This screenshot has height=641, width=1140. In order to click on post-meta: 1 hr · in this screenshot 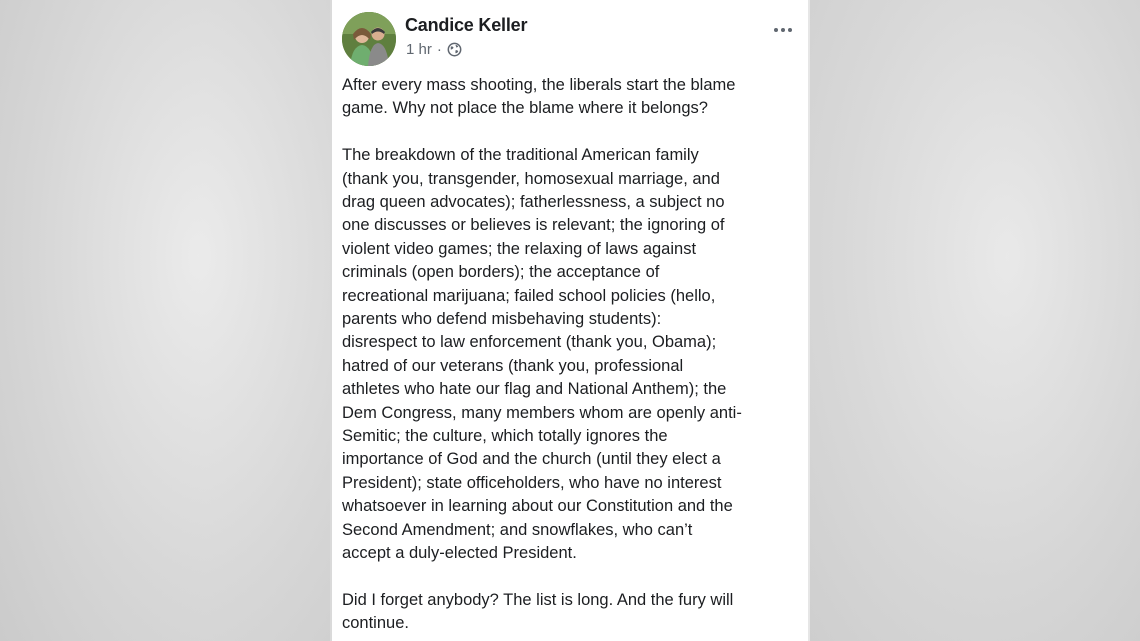, I will do `click(434, 49)`.